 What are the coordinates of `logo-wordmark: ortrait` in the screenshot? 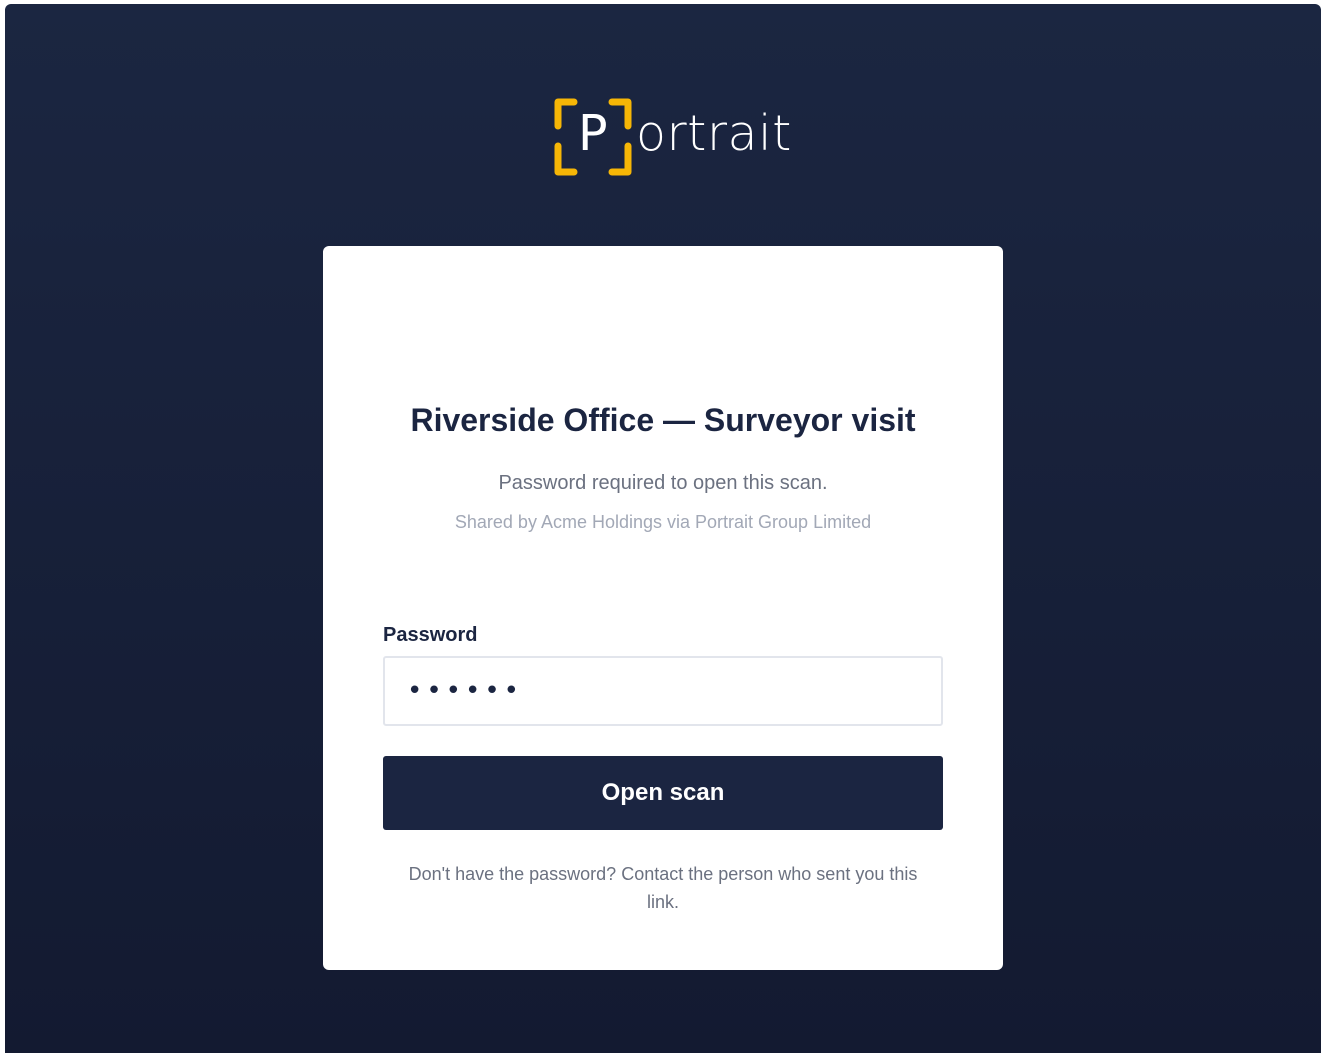 It's located at (714, 133).